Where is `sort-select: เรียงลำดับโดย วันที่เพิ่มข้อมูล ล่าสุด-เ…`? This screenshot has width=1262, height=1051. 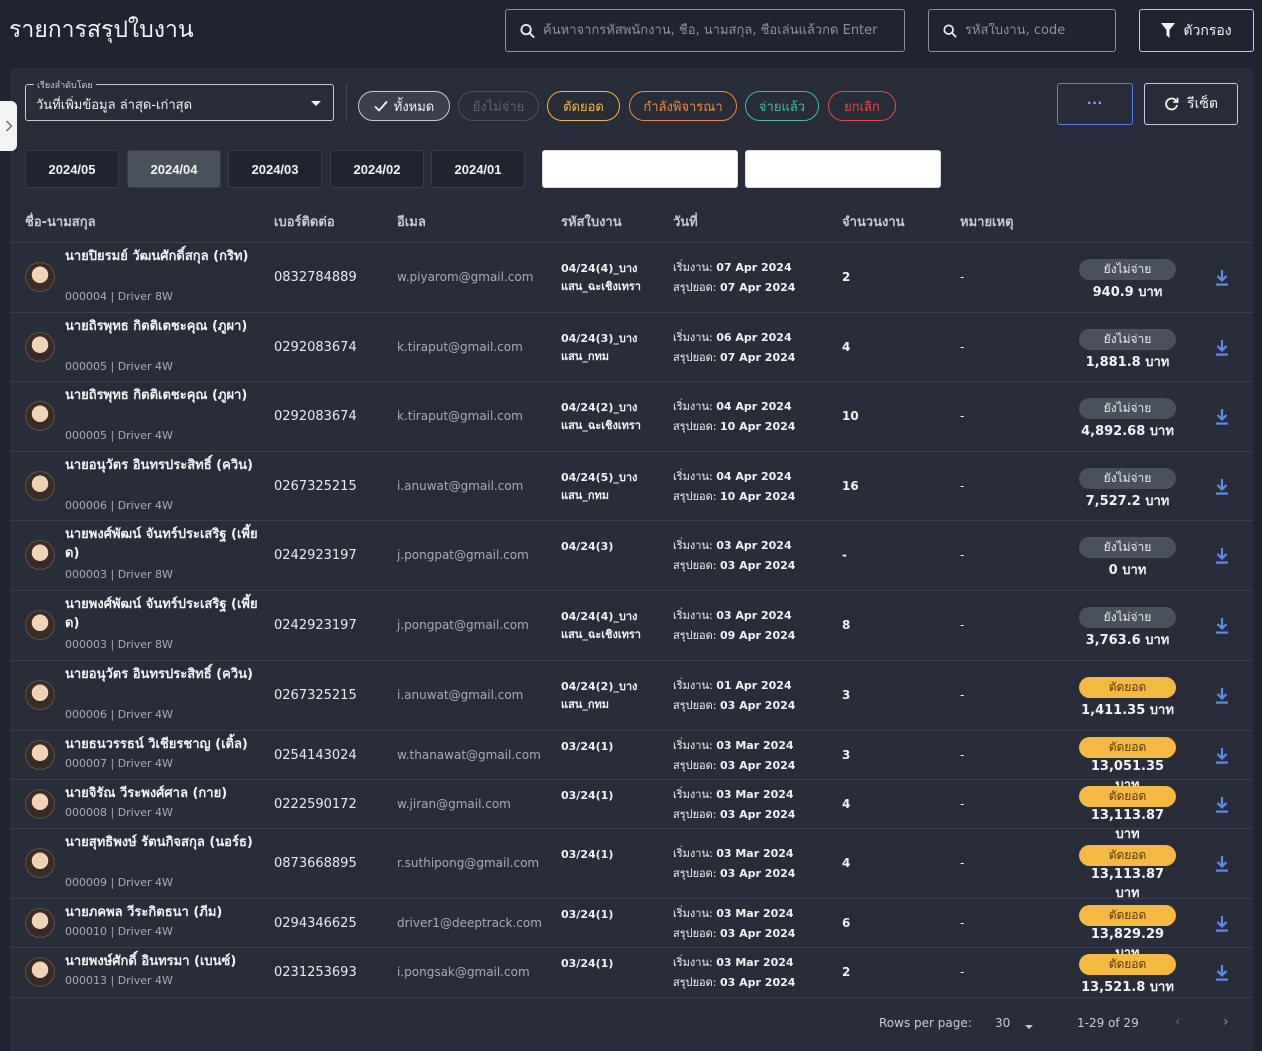 sort-select: เรียงลำดับโดย วันที่เพิ่มข้อมูล ล่าสุด-เ… is located at coordinates (179, 99).